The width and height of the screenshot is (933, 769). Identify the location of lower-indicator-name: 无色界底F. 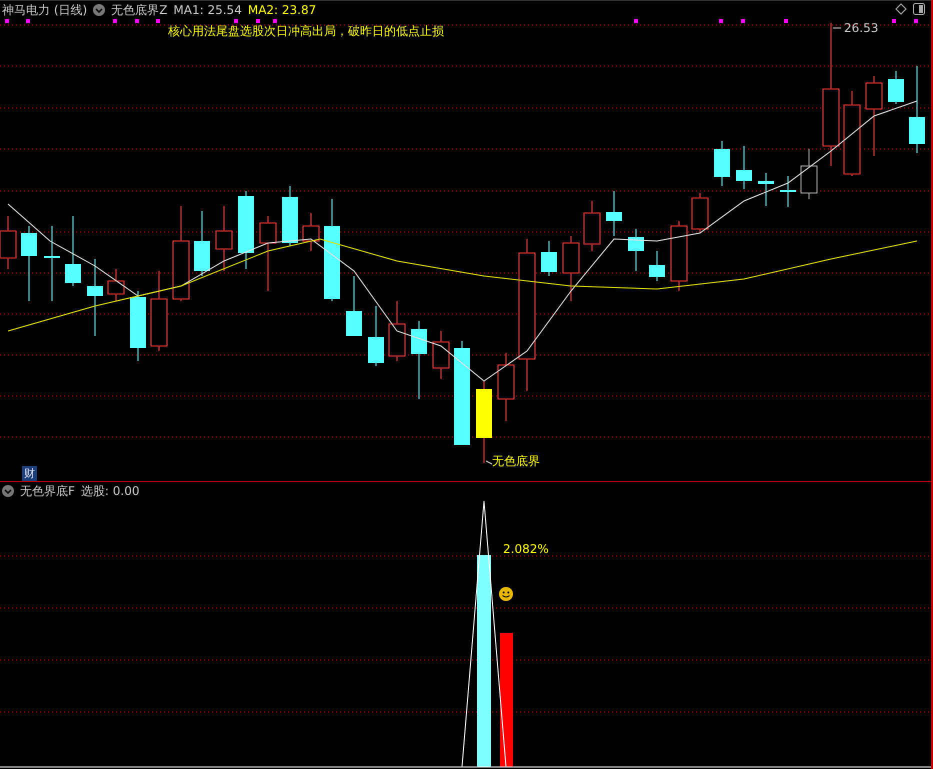
(47, 491).